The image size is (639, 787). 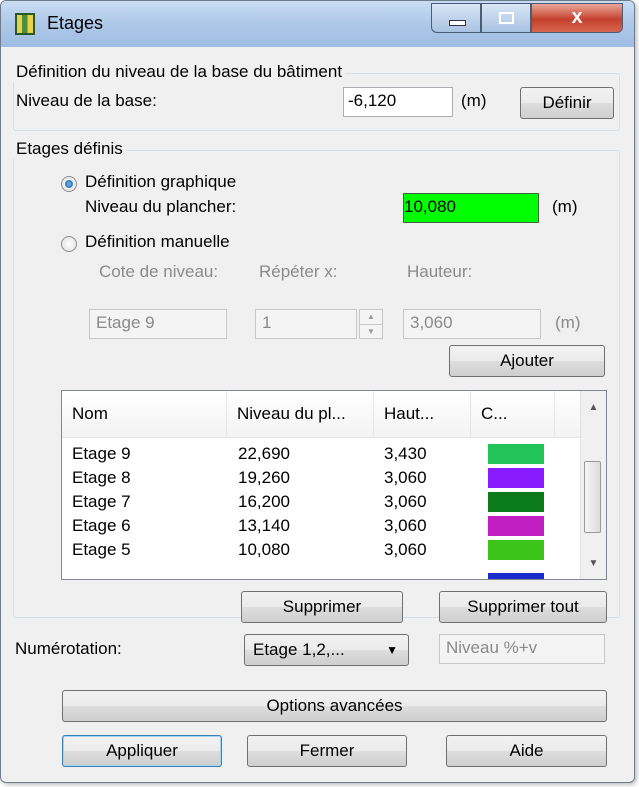 I want to click on window-title: Etages, so click(x=75, y=23).